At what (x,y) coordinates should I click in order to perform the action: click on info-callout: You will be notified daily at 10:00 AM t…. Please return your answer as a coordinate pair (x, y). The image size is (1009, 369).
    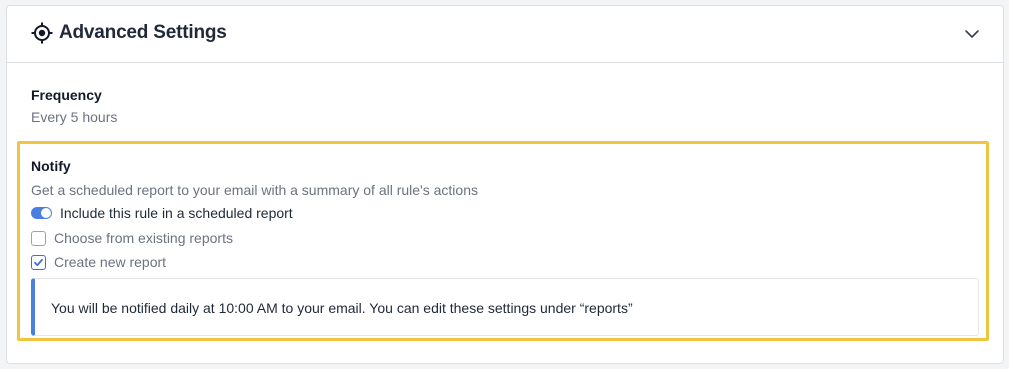
    Looking at the image, I should click on (505, 307).